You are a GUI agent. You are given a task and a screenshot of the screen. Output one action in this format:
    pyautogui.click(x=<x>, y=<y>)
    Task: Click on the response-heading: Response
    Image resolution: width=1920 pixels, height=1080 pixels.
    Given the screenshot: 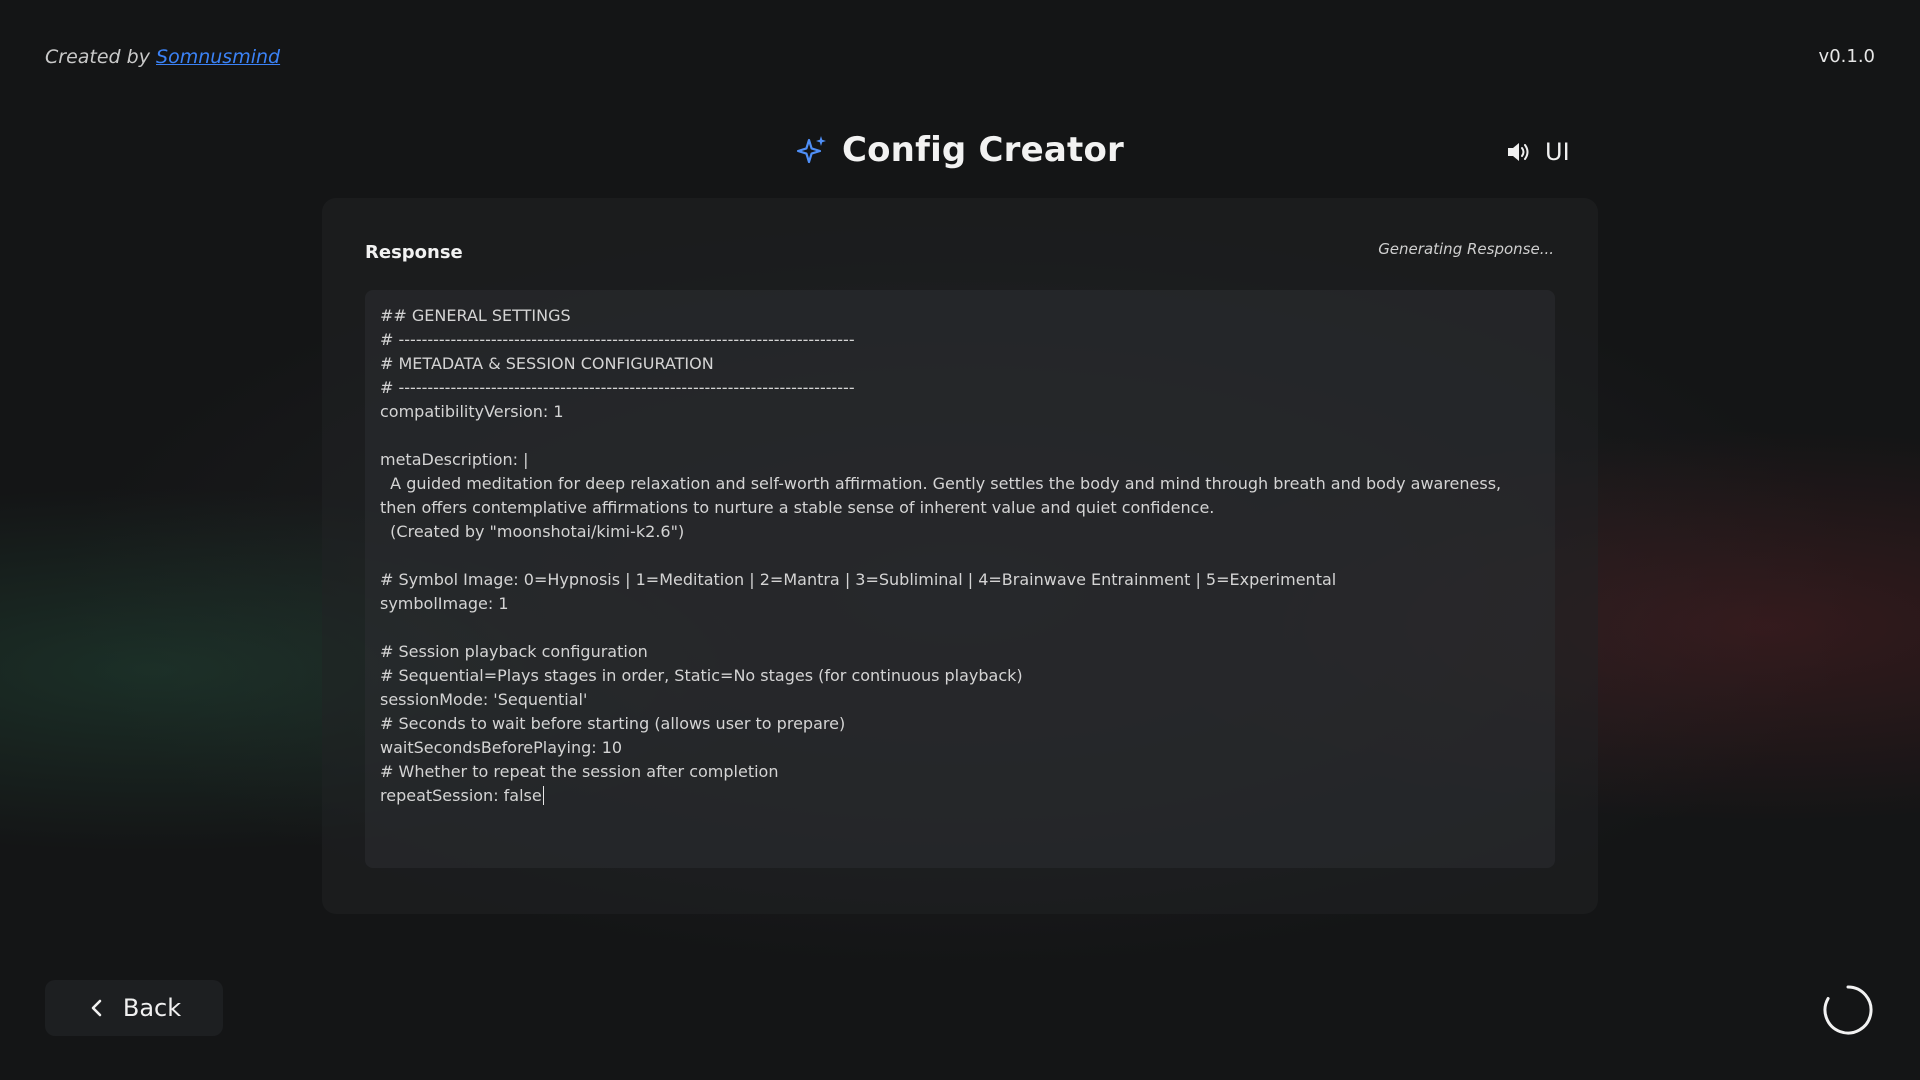 What is the action you would take?
    pyautogui.click(x=414, y=252)
    